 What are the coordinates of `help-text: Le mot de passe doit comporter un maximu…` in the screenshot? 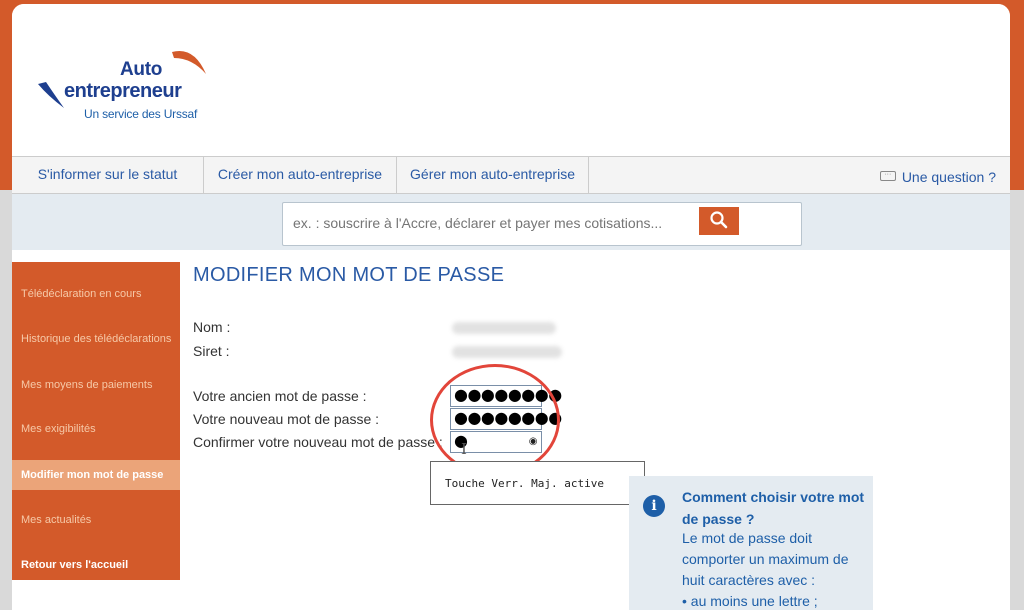 It's located at (765, 559).